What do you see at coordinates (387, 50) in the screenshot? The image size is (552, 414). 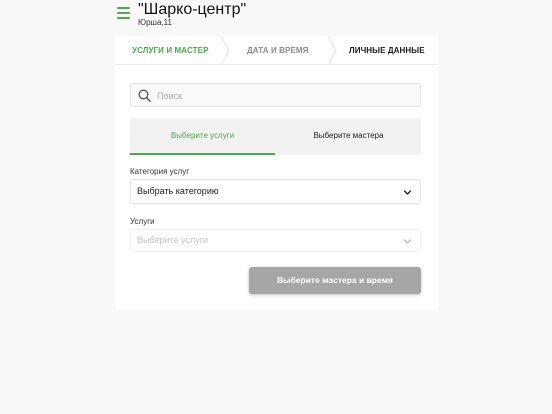 I see `step-personal-data: ЛИЧНЫЕ ДАННЫЕ` at bounding box center [387, 50].